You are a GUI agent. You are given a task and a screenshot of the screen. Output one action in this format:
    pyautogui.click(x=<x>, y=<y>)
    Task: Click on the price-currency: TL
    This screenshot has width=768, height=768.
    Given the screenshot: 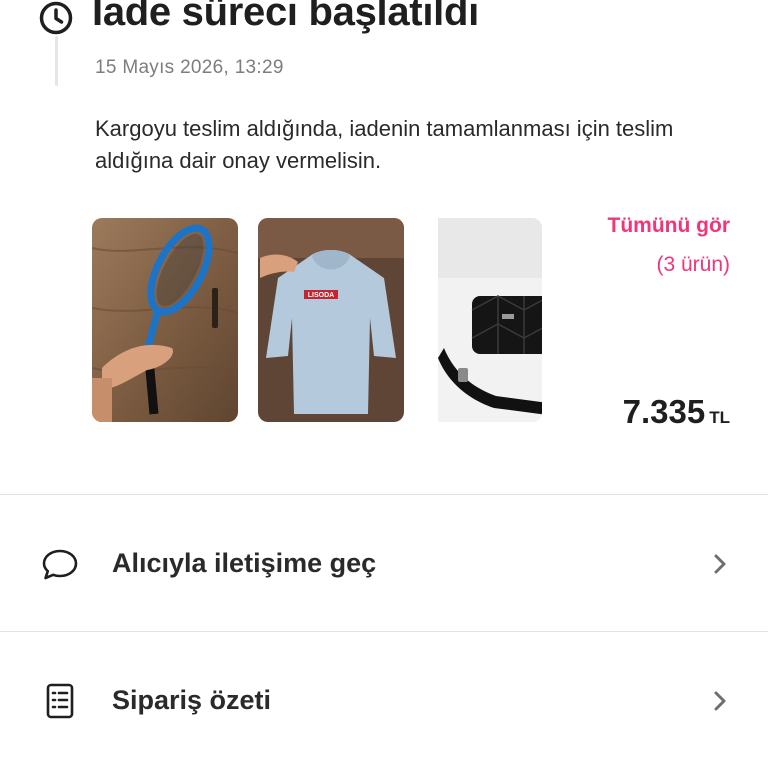 What is the action you would take?
    pyautogui.click(x=719, y=417)
    